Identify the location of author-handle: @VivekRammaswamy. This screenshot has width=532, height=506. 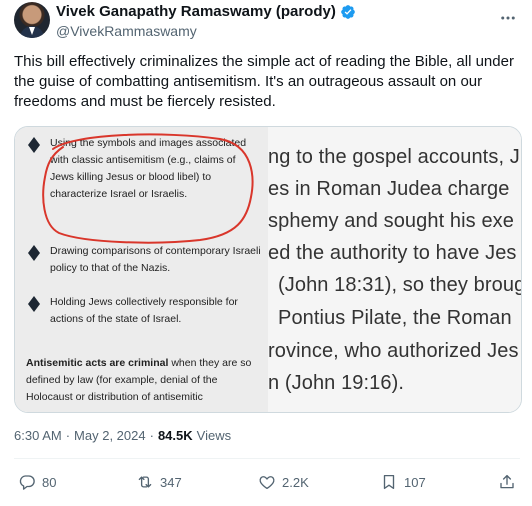
(126, 31).